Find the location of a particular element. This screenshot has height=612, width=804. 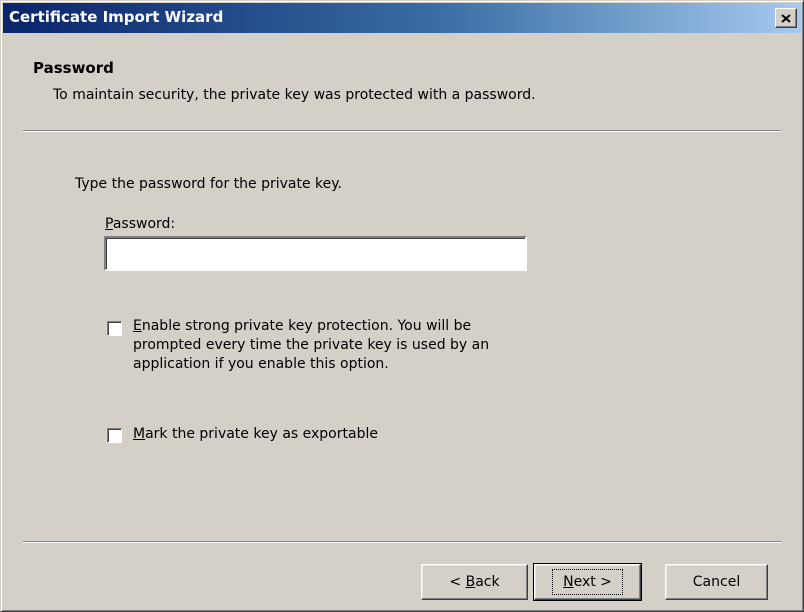

password-label: Password: is located at coordinates (140, 224).